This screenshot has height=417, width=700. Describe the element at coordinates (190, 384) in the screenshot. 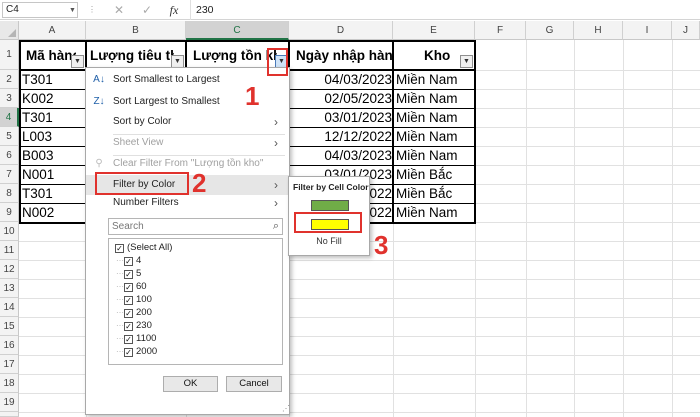

I see `ok-button: OK` at that location.